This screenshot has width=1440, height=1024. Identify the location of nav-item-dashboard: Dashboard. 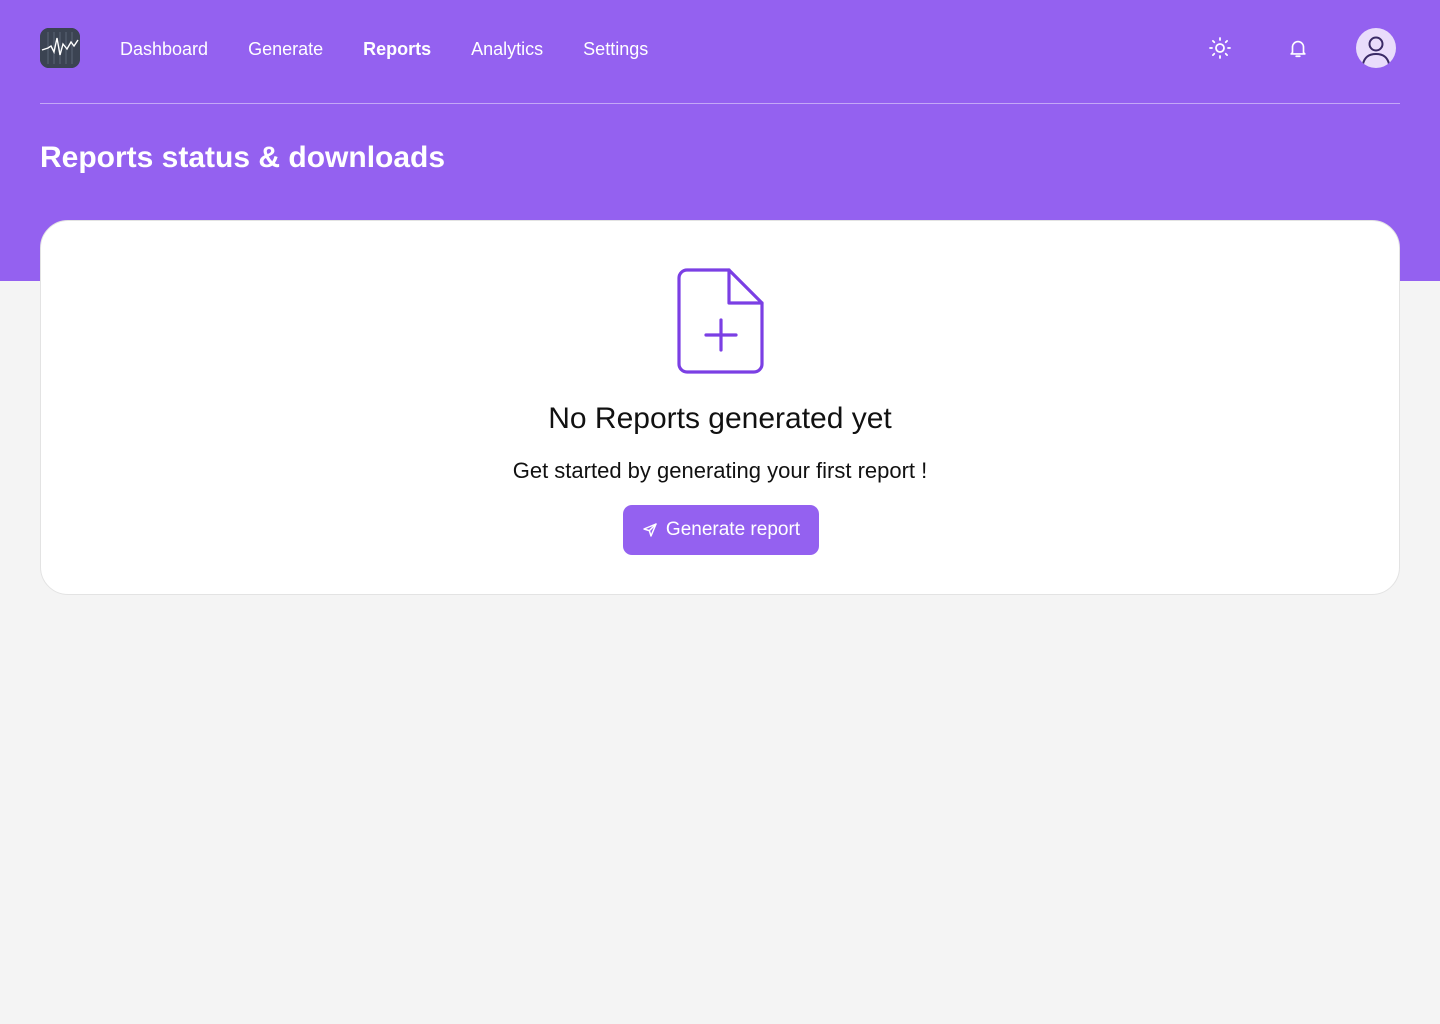
(164, 49).